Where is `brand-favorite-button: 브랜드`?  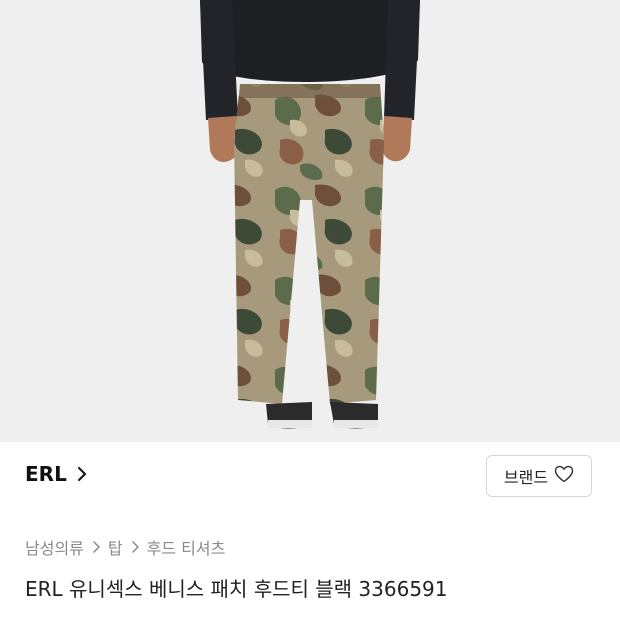 brand-favorite-button: 브랜드 is located at coordinates (539, 476).